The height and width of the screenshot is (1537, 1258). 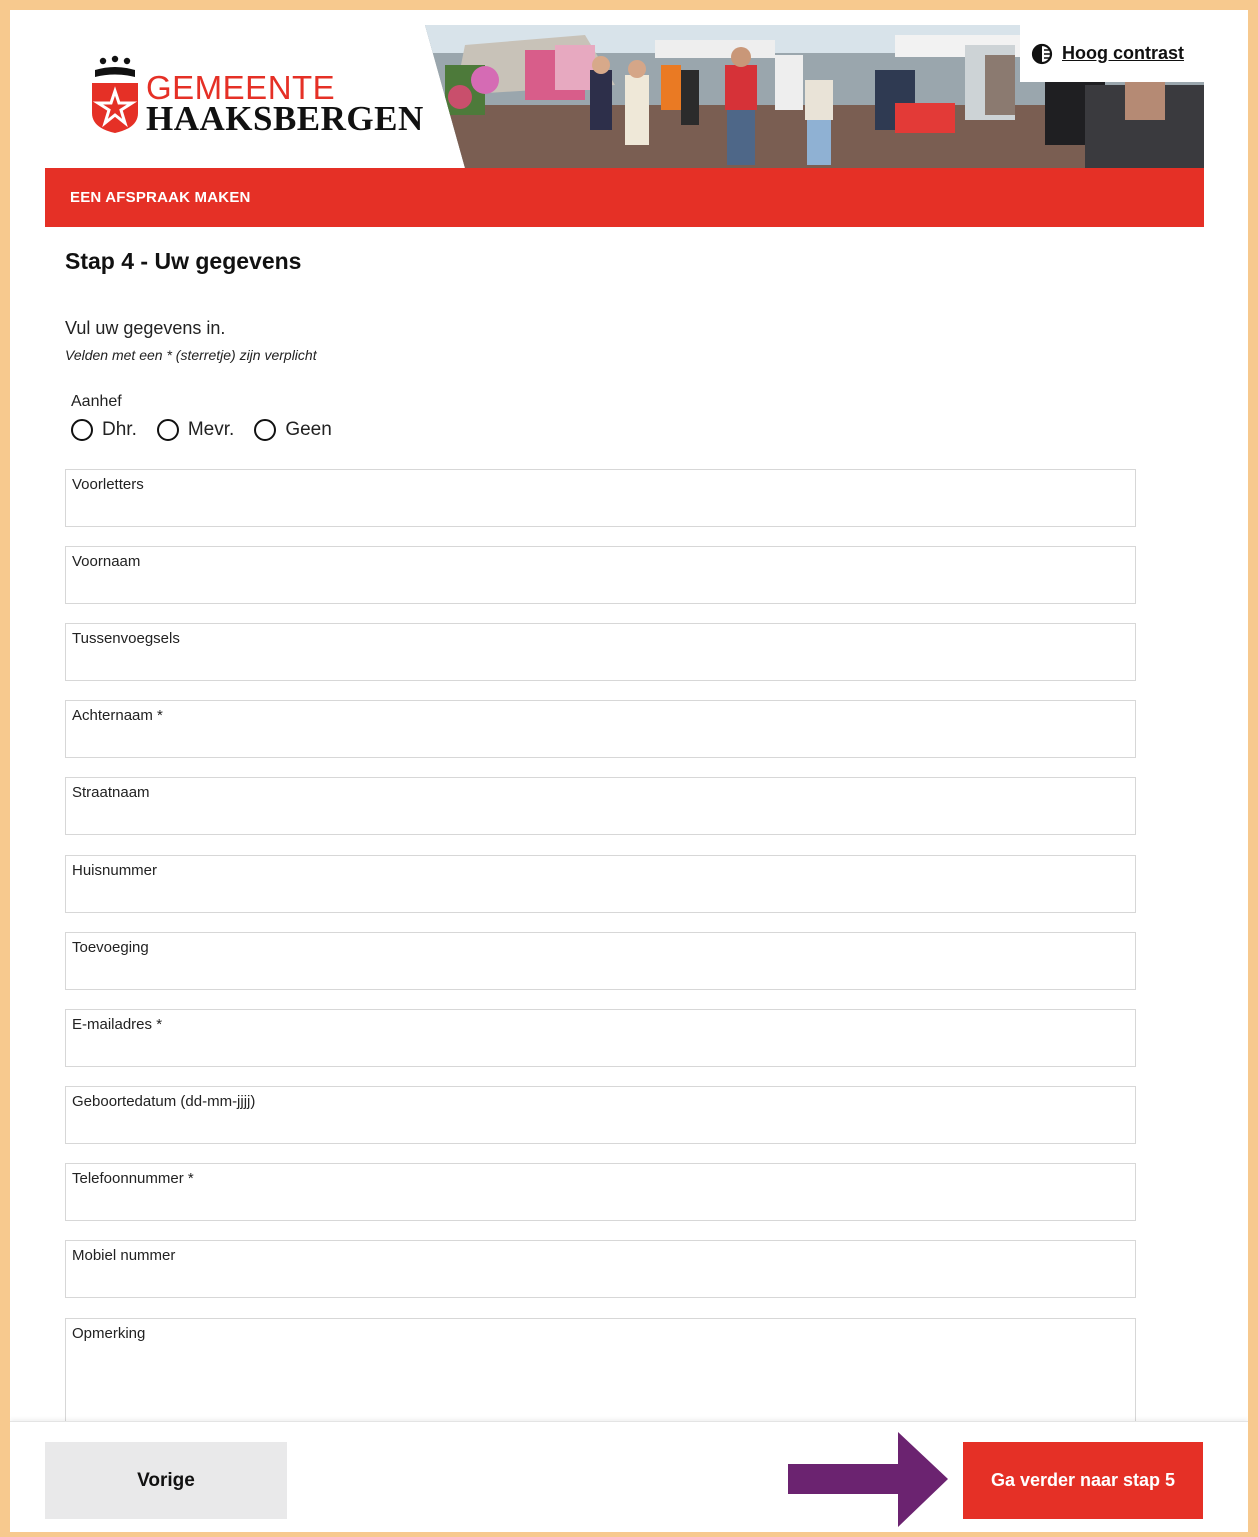 I want to click on radio-button-mevr, so click(x=167, y=430).